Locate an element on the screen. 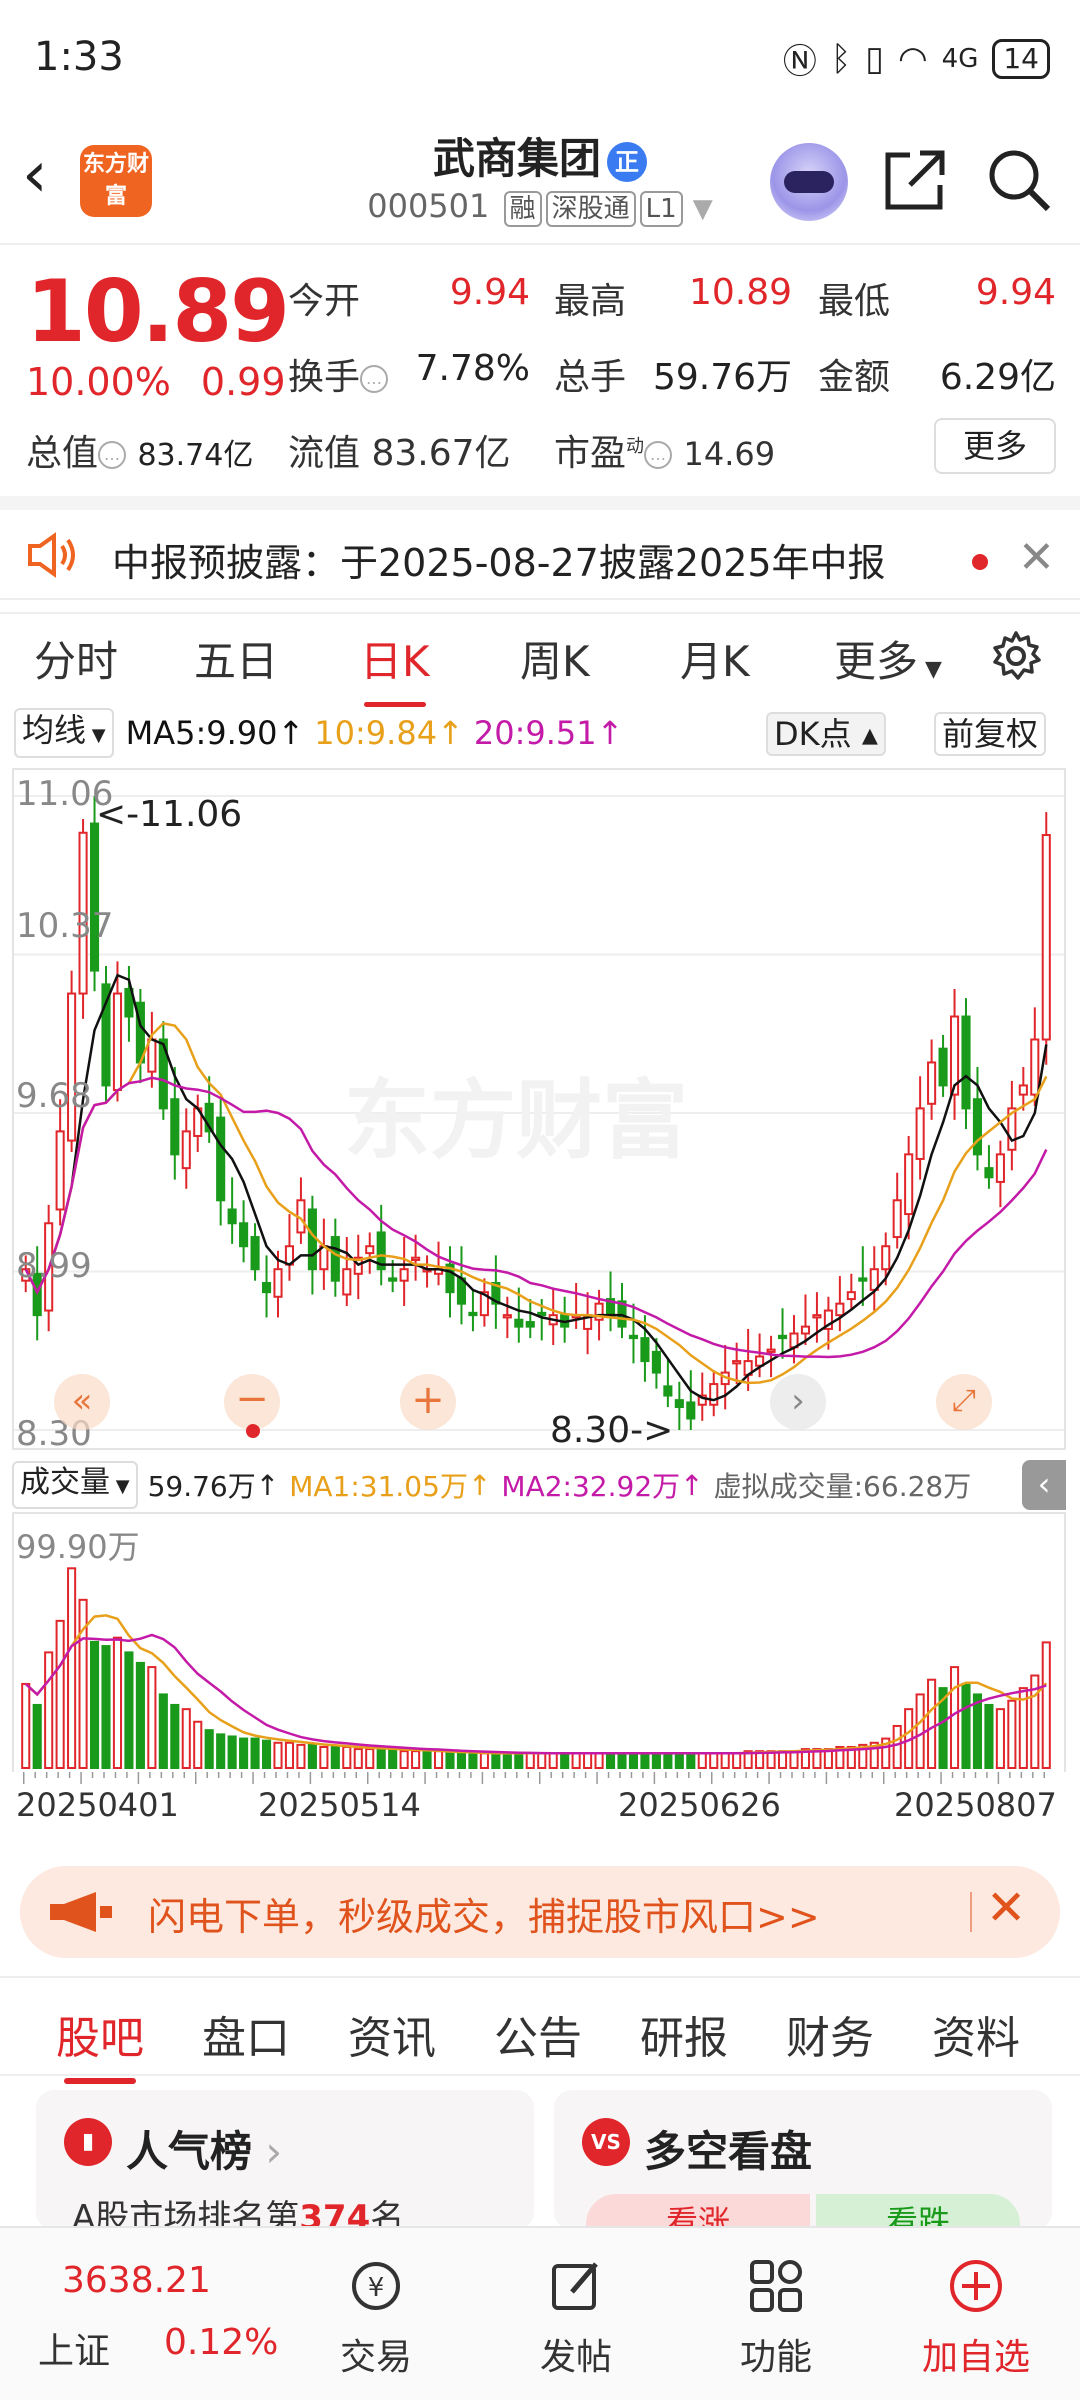 This screenshot has height=2400, width=1080. notice-bar: 中报预披露：于2025-08-27披露2025年中报 ✕ is located at coordinates (540, 548).